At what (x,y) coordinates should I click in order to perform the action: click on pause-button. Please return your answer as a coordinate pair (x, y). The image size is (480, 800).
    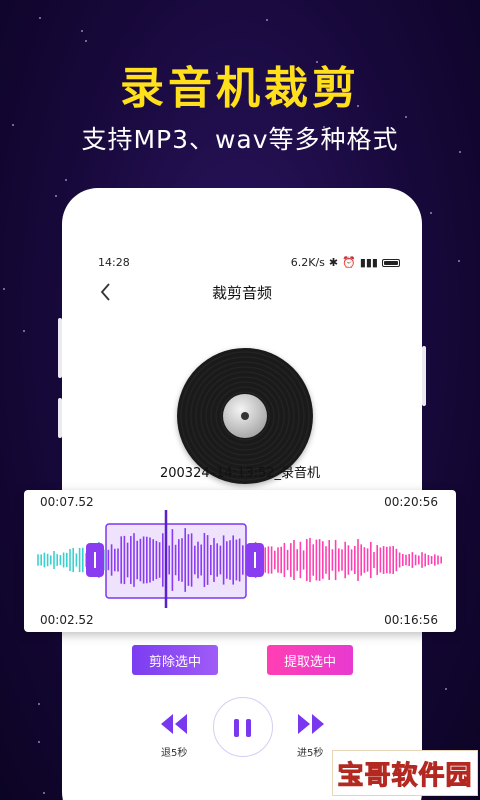
    Looking at the image, I should click on (243, 727).